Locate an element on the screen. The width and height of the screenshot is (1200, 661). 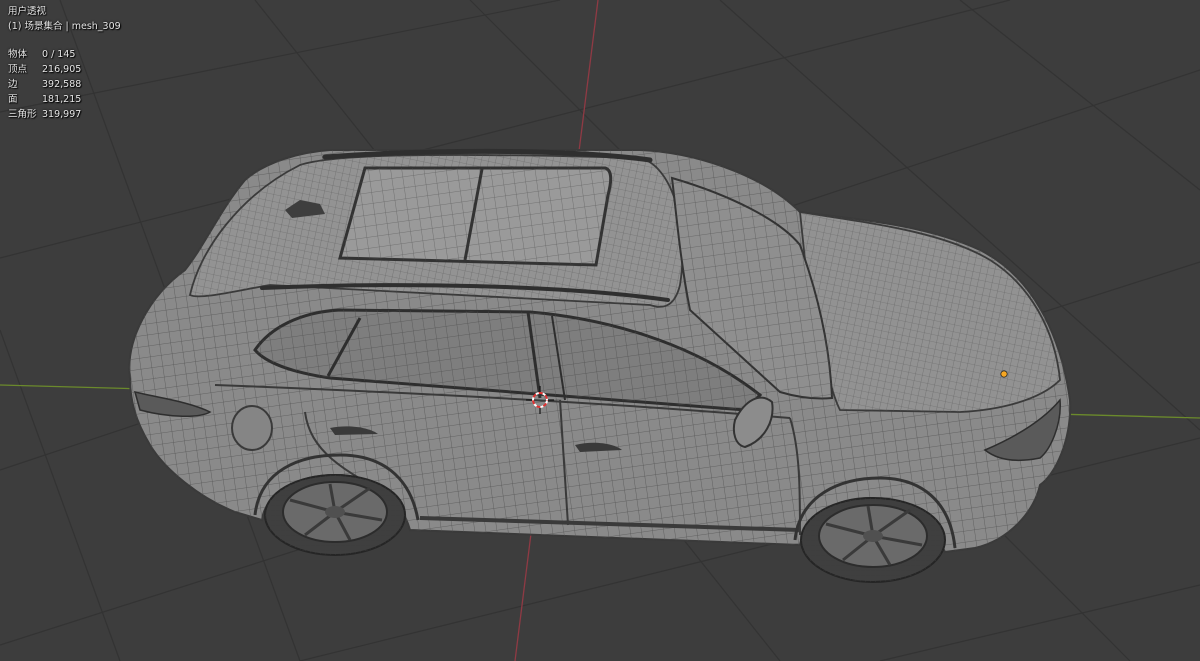
object-origin-dot is located at coordinates (1004, 374).